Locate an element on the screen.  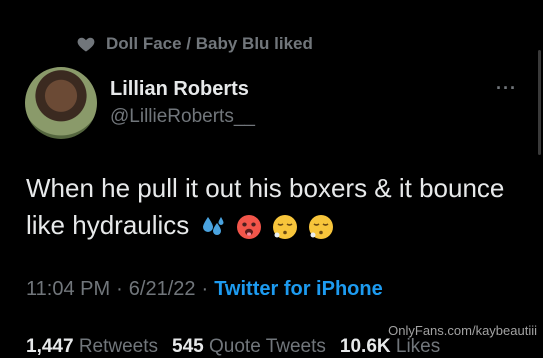
retweets-stat: 1,447 Retweets is located at coordinates (92, 347).